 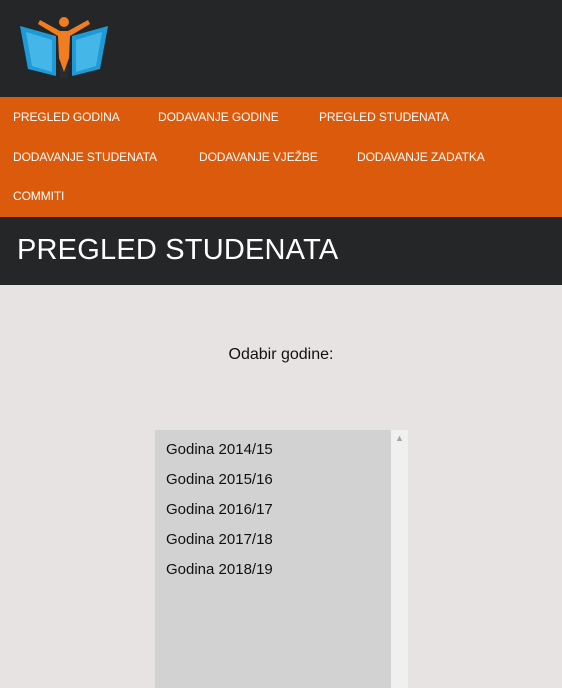 I want to click on year-option: Godina 2016/17, so click(x=219, y=510).